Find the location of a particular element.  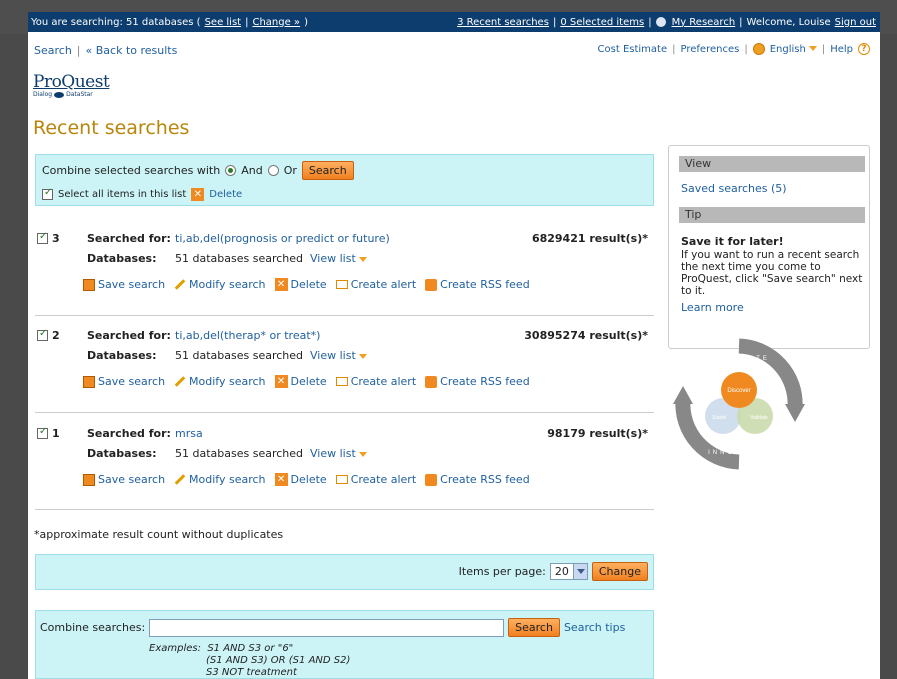

language-selector: English is located at coordinates (793, 49).